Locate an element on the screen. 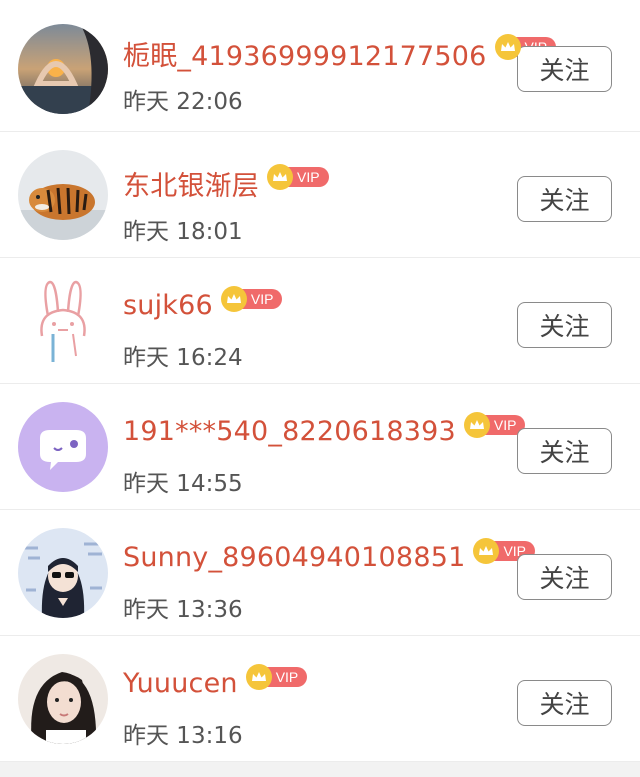  timestamp: 昨天 18:01 is located at coordinates (183, 232).